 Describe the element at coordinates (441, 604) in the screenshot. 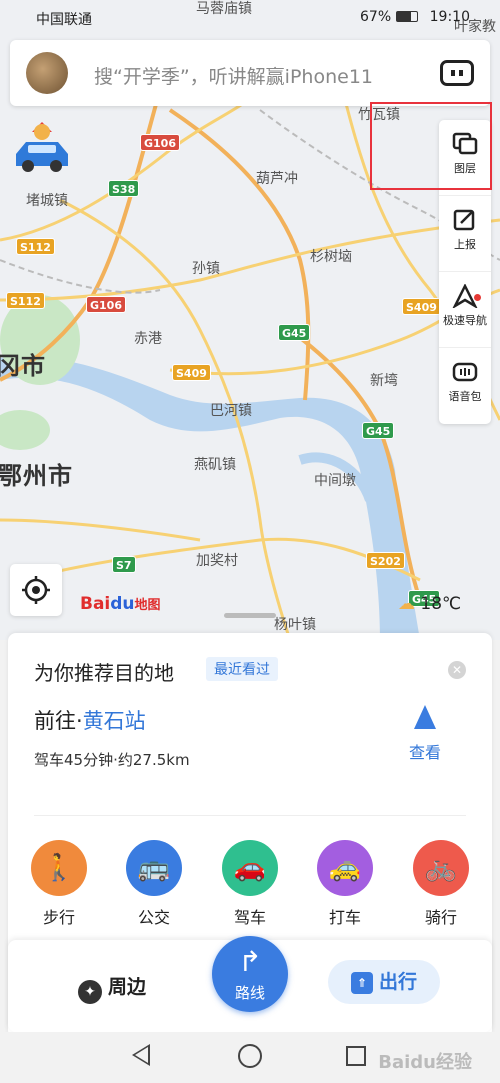

I see `temperature: 18℃` at that location.